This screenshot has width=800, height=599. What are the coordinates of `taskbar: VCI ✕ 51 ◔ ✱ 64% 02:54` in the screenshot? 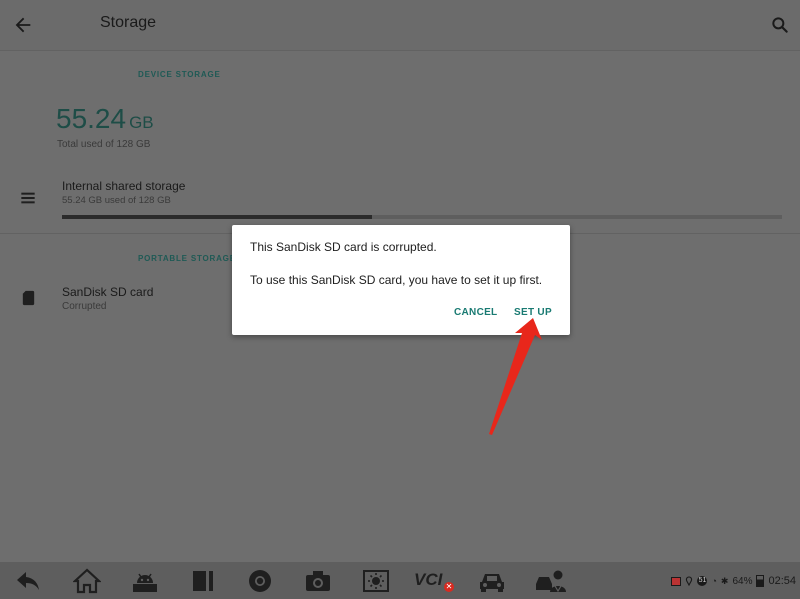 It's located at (400, 580).